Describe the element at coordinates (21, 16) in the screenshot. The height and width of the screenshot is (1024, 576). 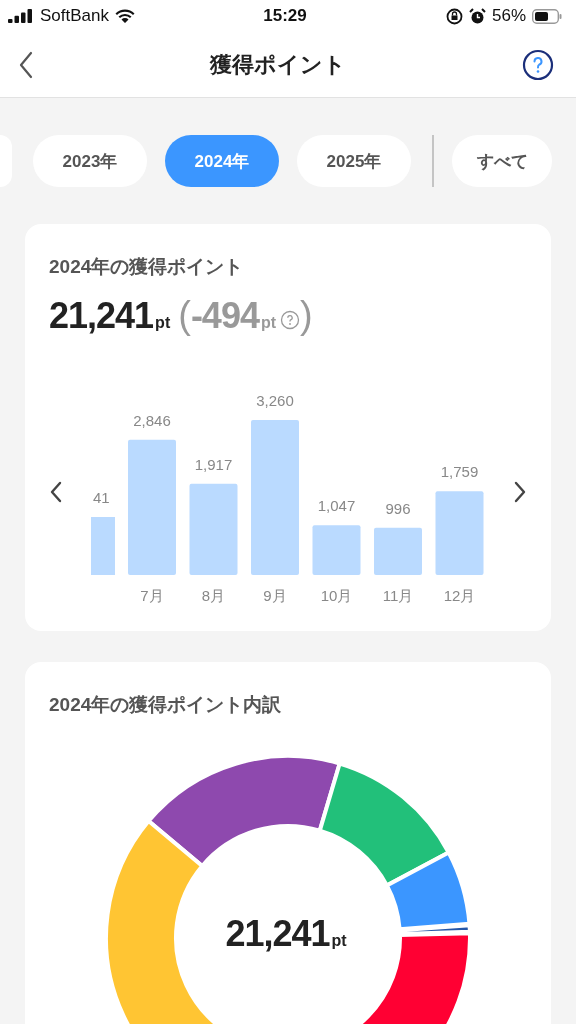
I see `signal-icon` at that location.